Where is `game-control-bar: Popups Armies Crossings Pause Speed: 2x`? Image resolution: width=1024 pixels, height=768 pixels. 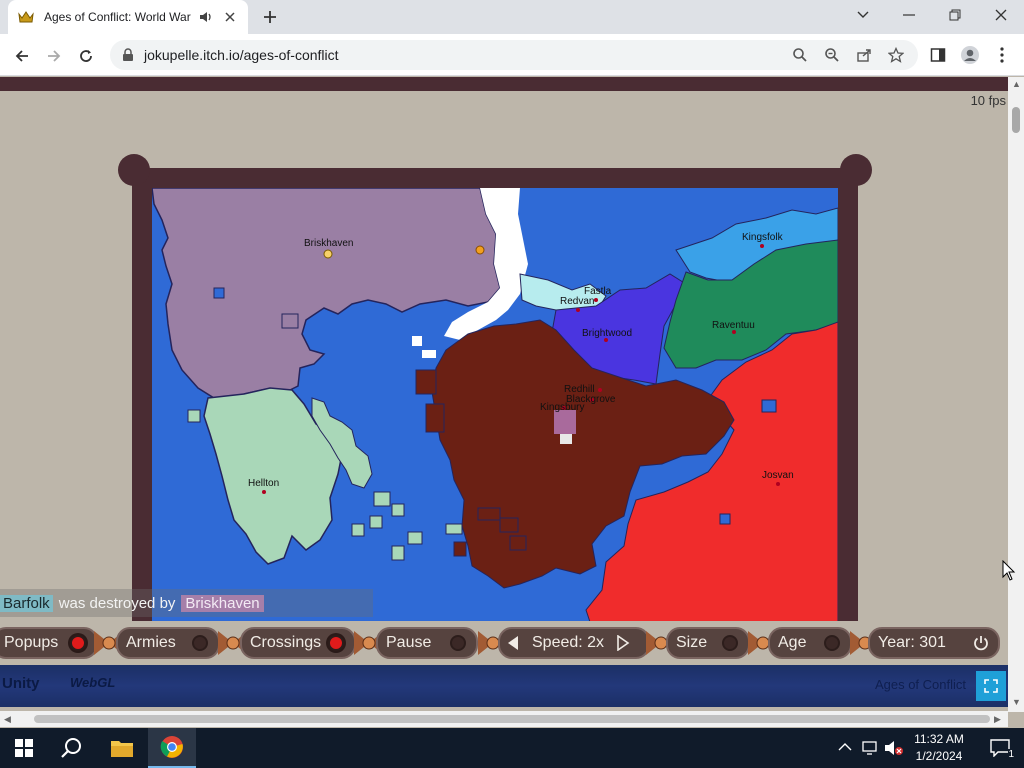 game-control-bar: Popups Armies Crossings Pause Speed: 2x is located at coordinates (504, 643).